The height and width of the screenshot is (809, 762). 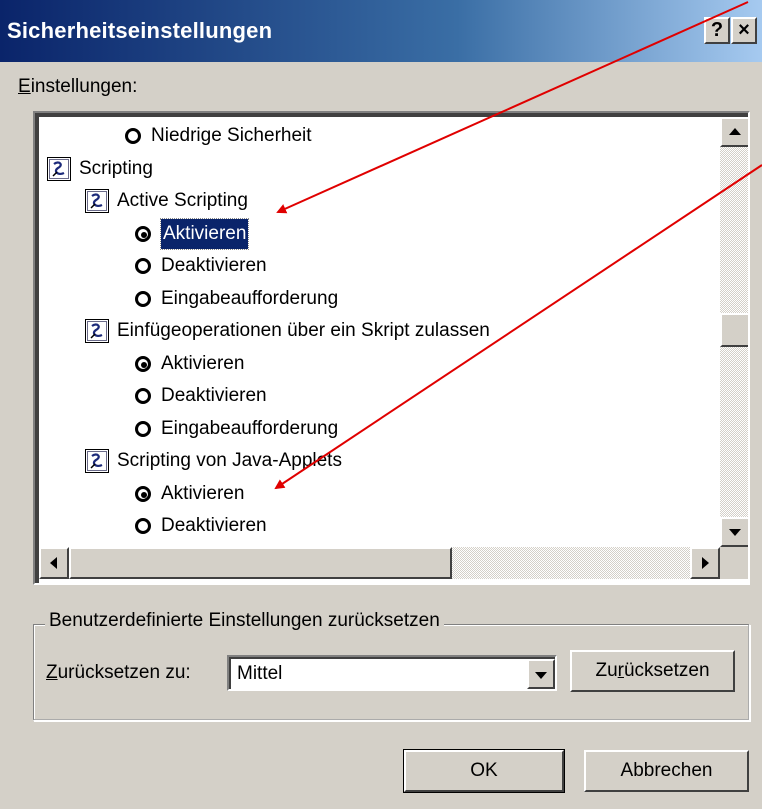 What do you see at coordinates (364, 461) in the screenshot?
I see `setting-category: Scripting von Java-Applets` at bounding box center [364, 461].